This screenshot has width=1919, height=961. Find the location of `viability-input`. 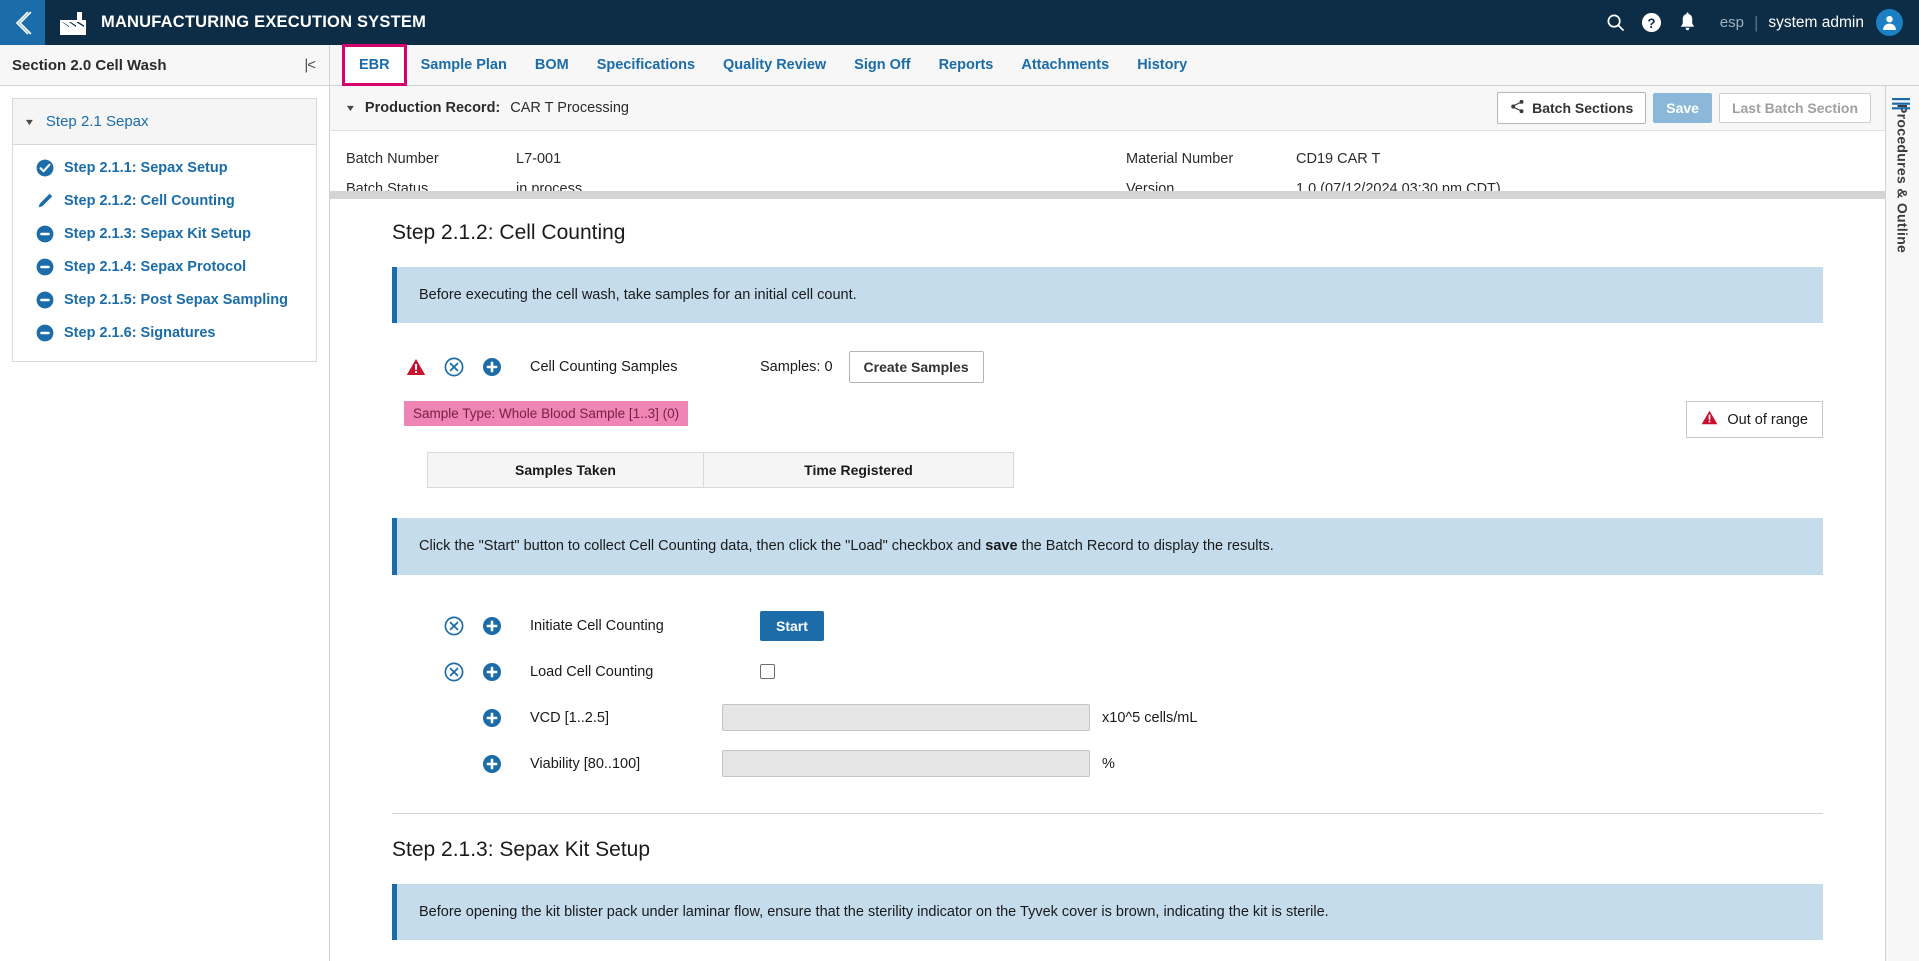

viability-input is located at coordinates (906, 764).